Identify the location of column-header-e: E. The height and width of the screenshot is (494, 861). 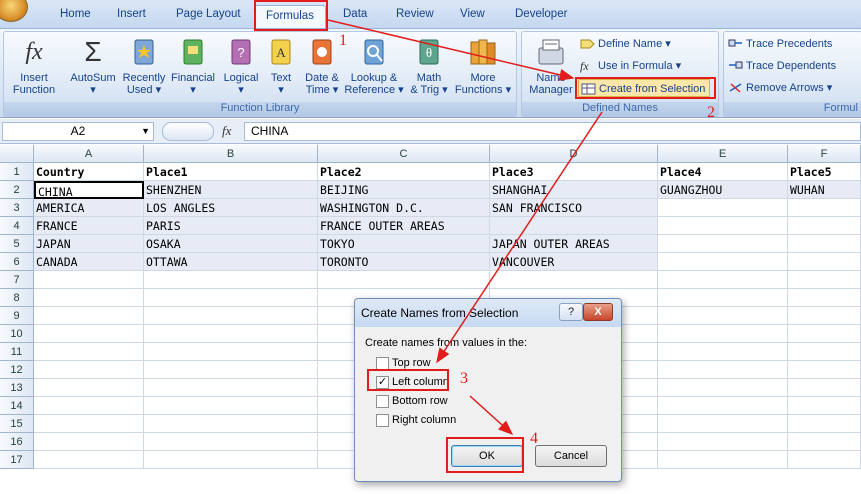
(723, 154).